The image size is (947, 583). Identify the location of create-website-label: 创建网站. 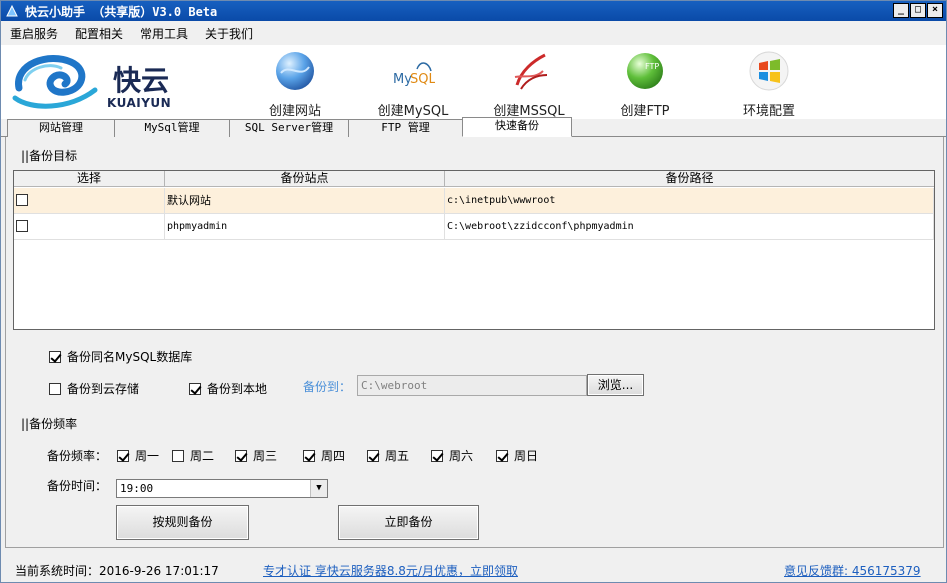
(294, 111).